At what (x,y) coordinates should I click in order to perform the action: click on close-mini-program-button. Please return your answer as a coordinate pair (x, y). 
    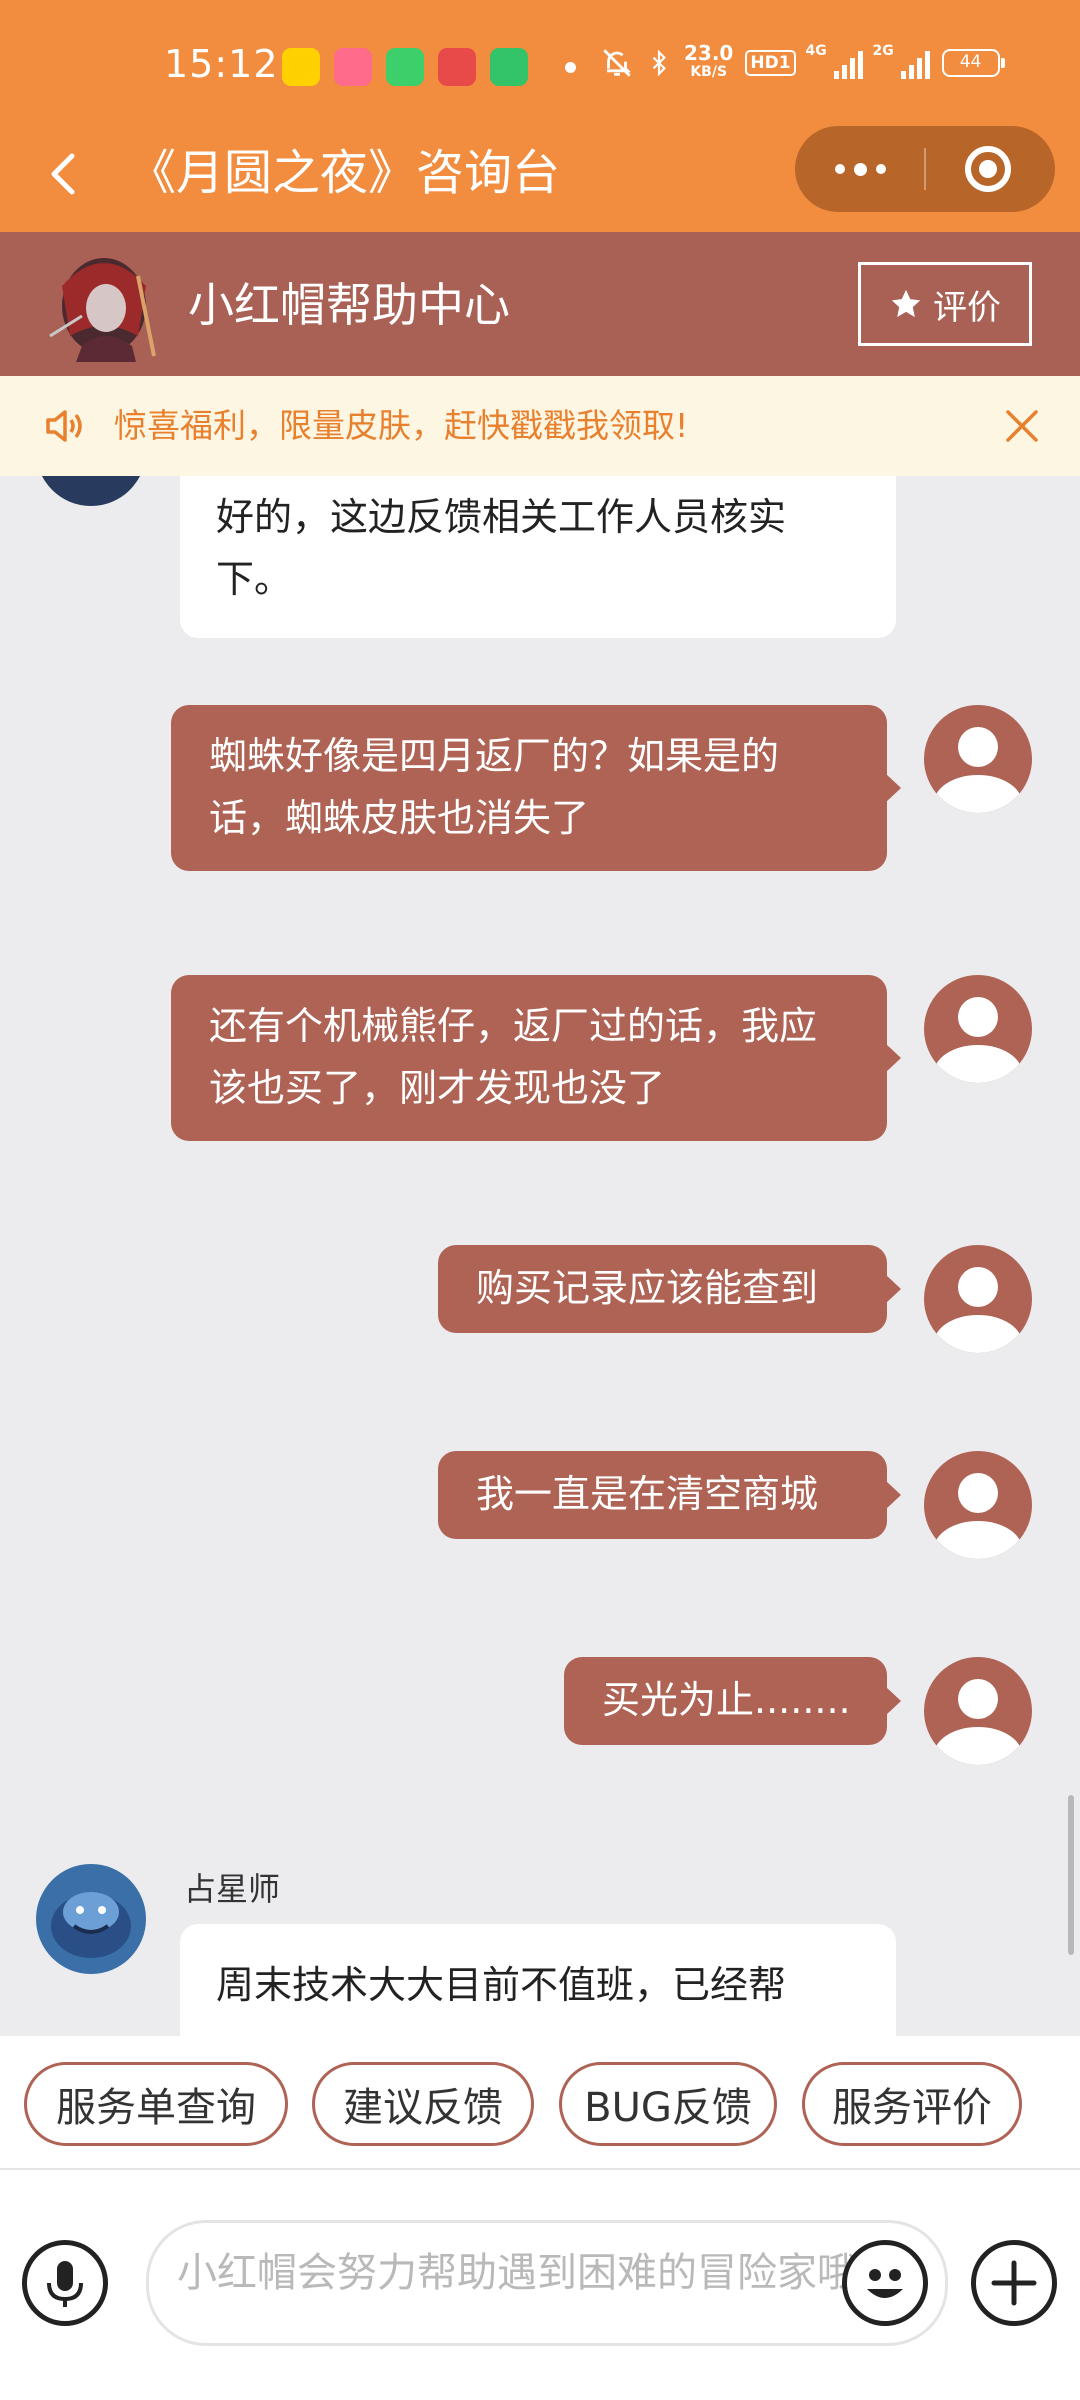
    Looking at the image, I should click on (988, 169).